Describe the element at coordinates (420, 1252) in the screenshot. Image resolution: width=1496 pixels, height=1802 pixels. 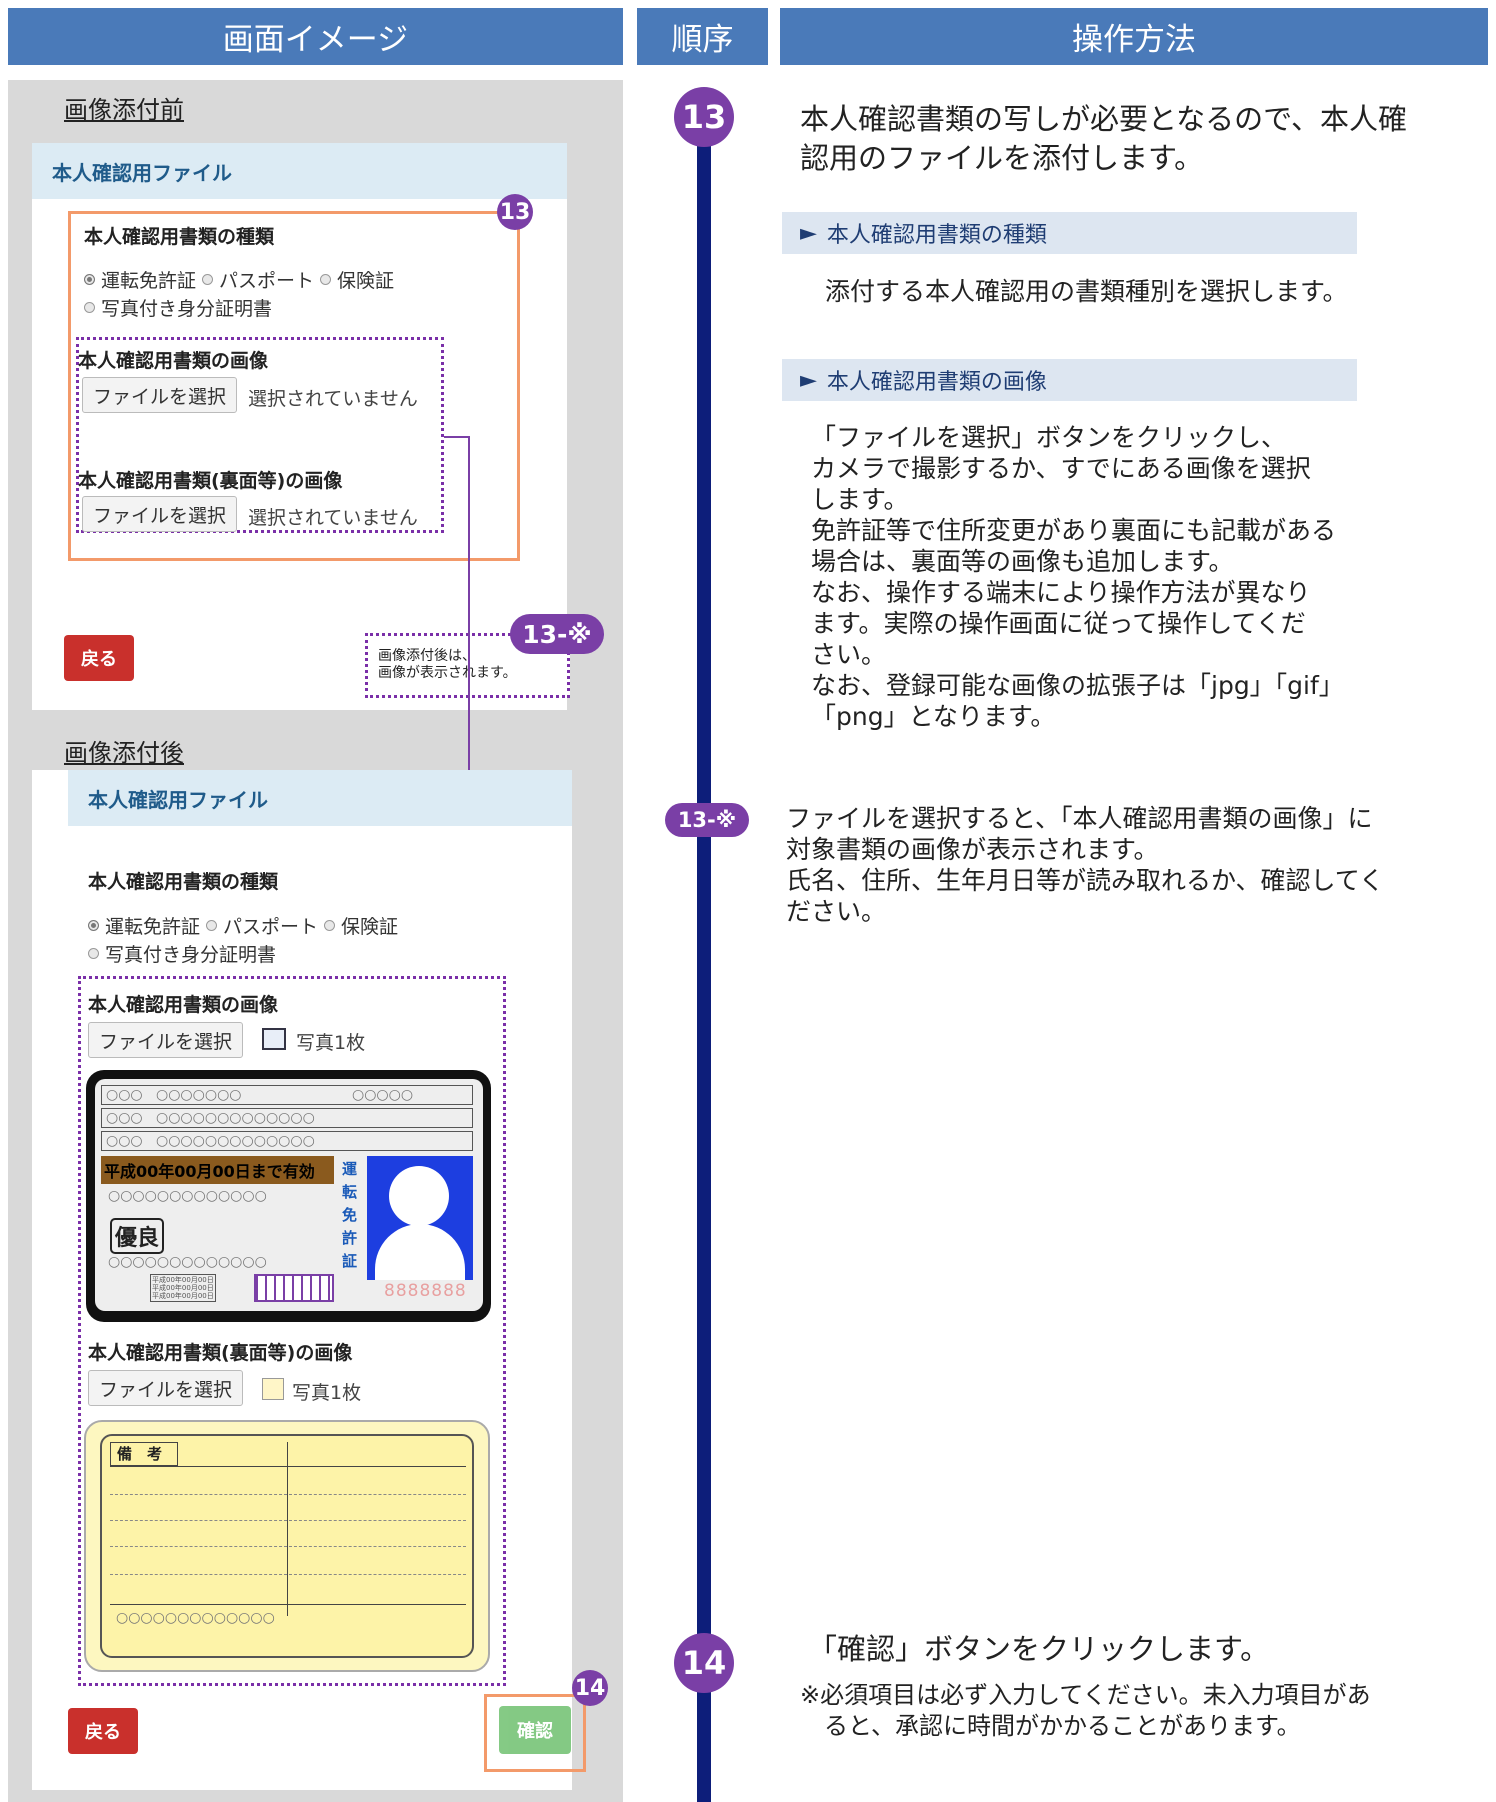
I see `person-body-shape` at that location.